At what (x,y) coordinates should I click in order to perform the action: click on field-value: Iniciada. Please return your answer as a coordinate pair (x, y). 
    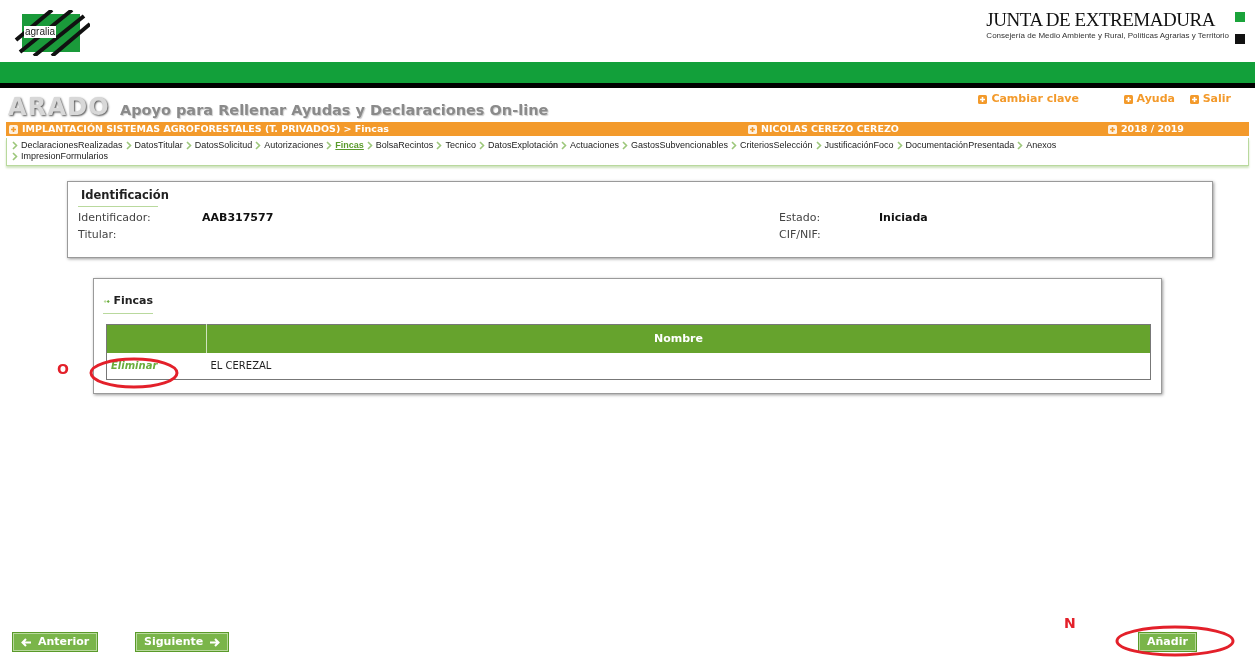
    Looking at the image, I should click on (904, 218).